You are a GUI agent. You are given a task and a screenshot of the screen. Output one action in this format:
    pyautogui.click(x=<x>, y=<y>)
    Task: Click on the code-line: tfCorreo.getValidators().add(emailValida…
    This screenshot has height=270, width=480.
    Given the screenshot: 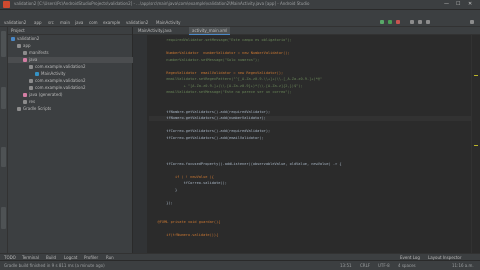 What is the action you would take?
    pyautogui.click(x=206, y=137)
    